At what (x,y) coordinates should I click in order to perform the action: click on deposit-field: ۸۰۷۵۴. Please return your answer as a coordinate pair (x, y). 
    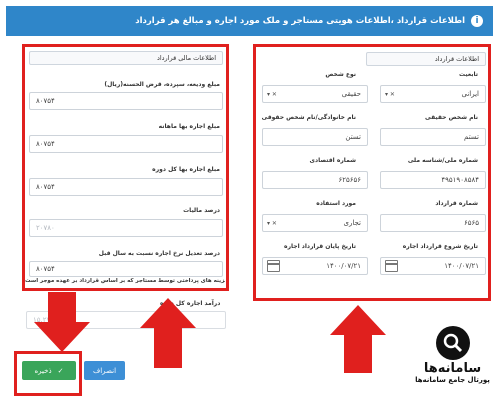
    Looking at the image, I should click on (126, 101).